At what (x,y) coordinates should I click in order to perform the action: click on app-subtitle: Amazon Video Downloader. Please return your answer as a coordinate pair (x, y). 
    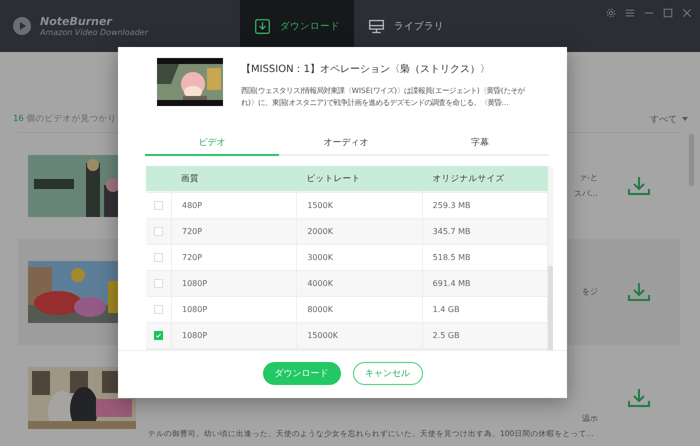
    Looking at the image, I should click on (94, 32).